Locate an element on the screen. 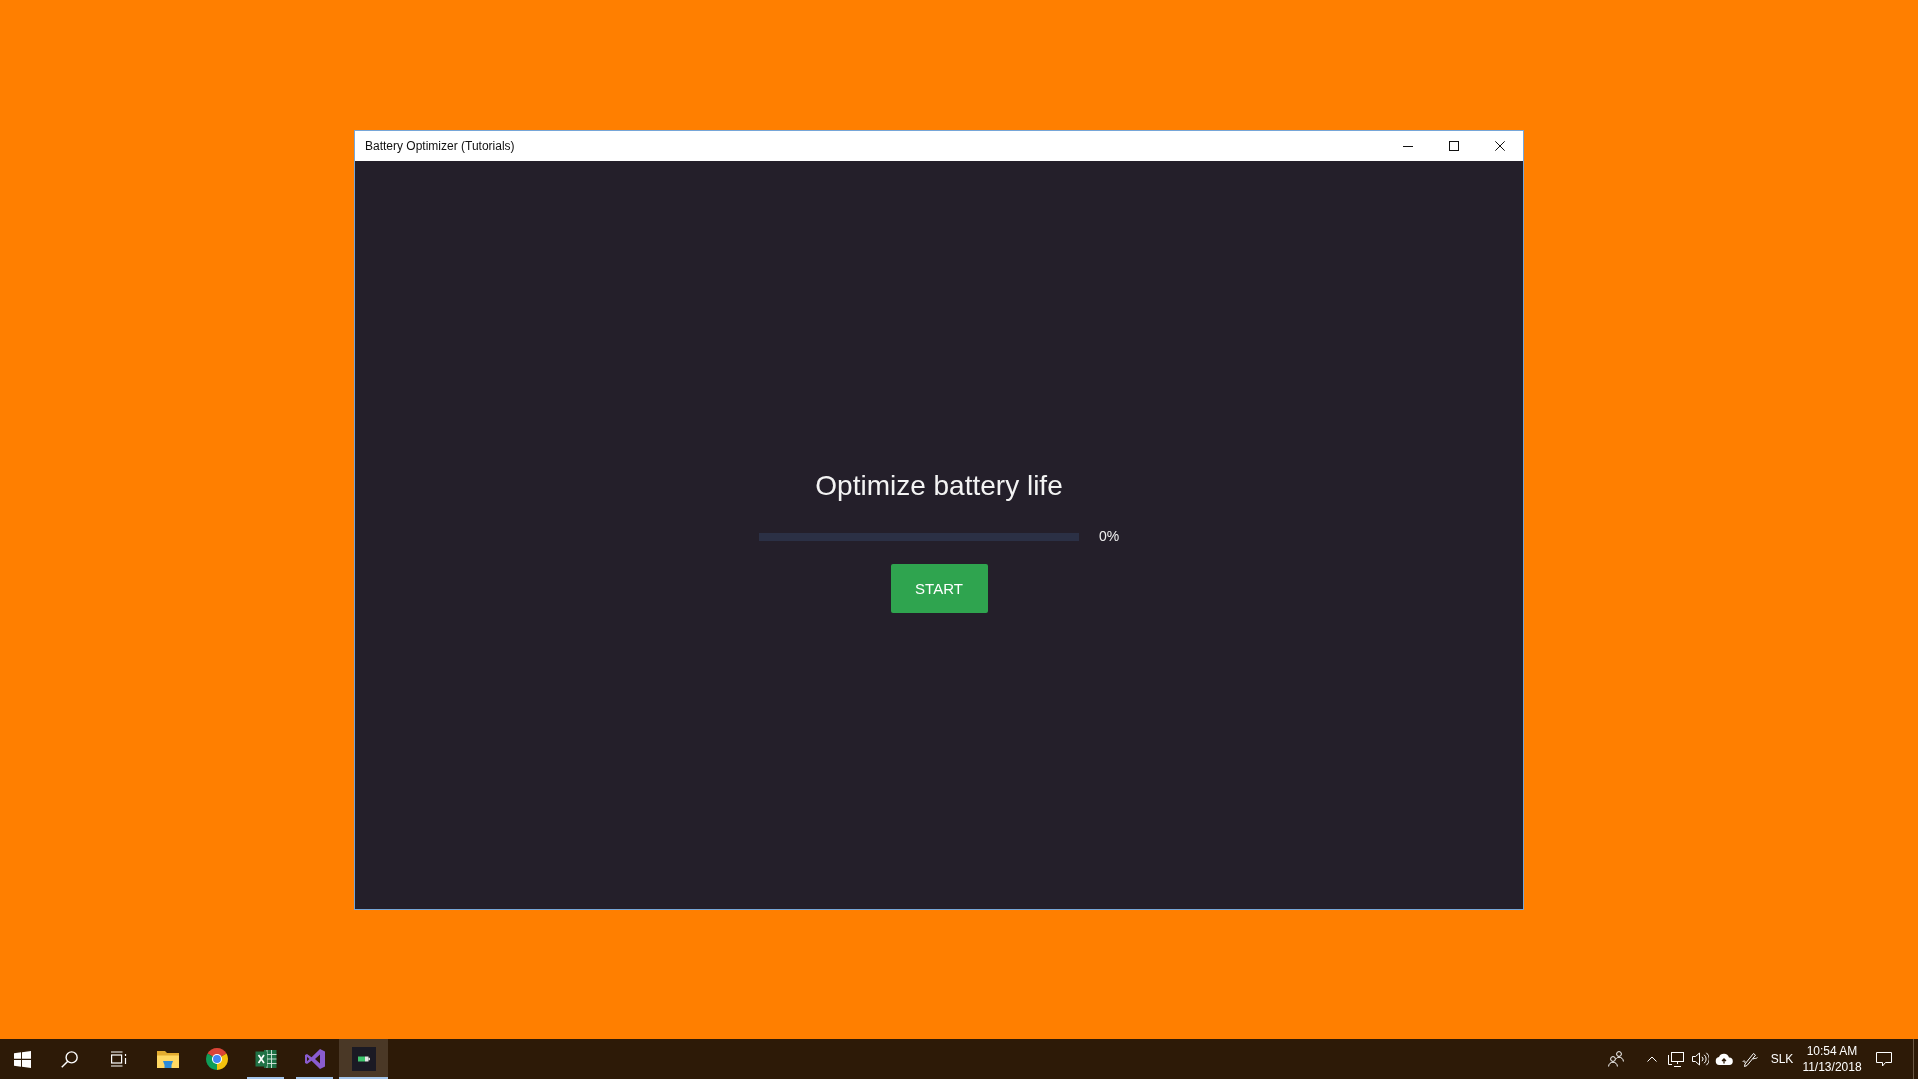 Image resolution: width=1918 pixels, height=1079 pixels. spreadsheet-icon is located at coordinates (265, 1059).